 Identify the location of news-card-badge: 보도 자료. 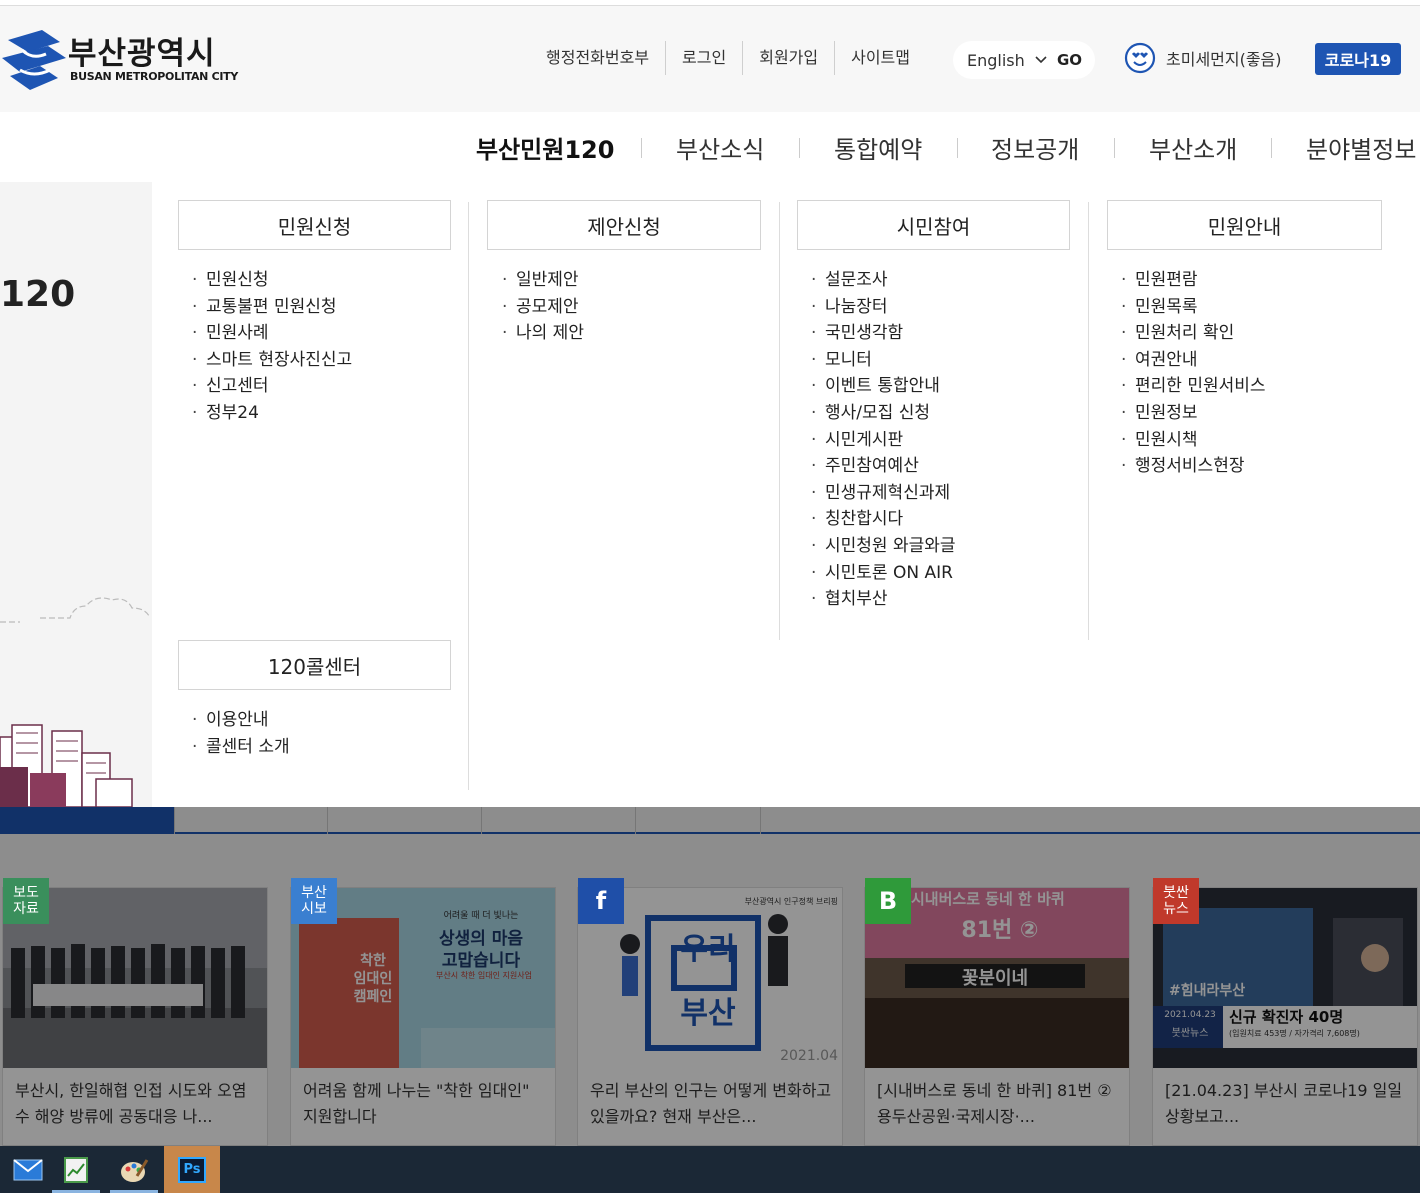
(26, 901).